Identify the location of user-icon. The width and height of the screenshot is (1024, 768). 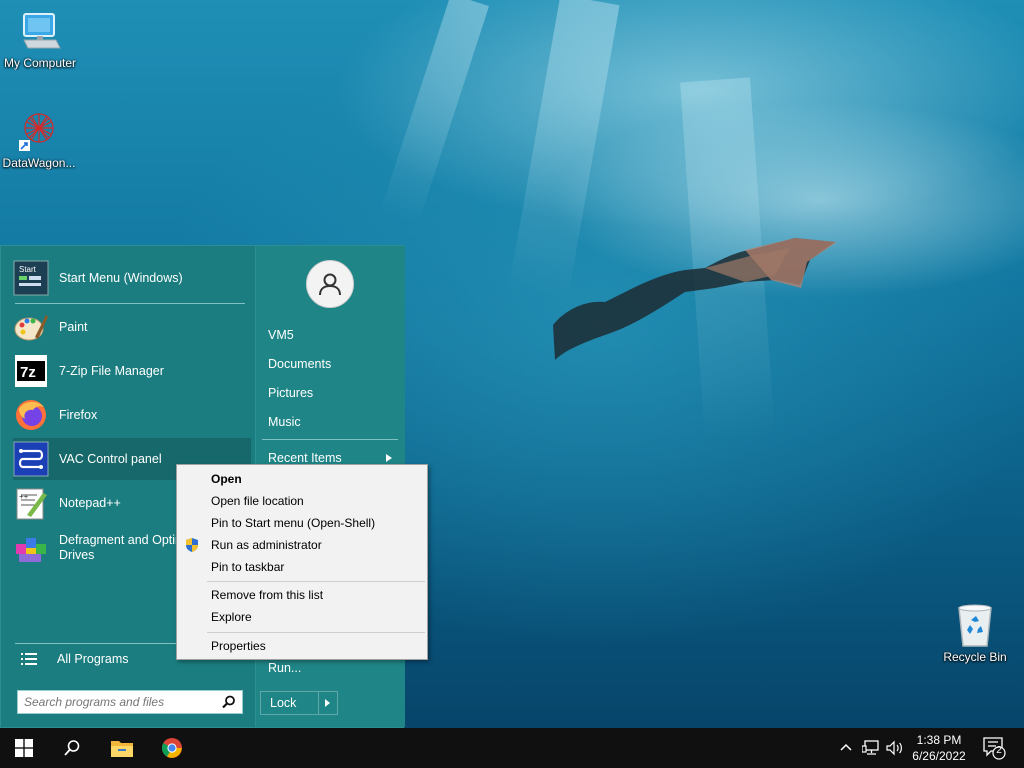
(330, 284).